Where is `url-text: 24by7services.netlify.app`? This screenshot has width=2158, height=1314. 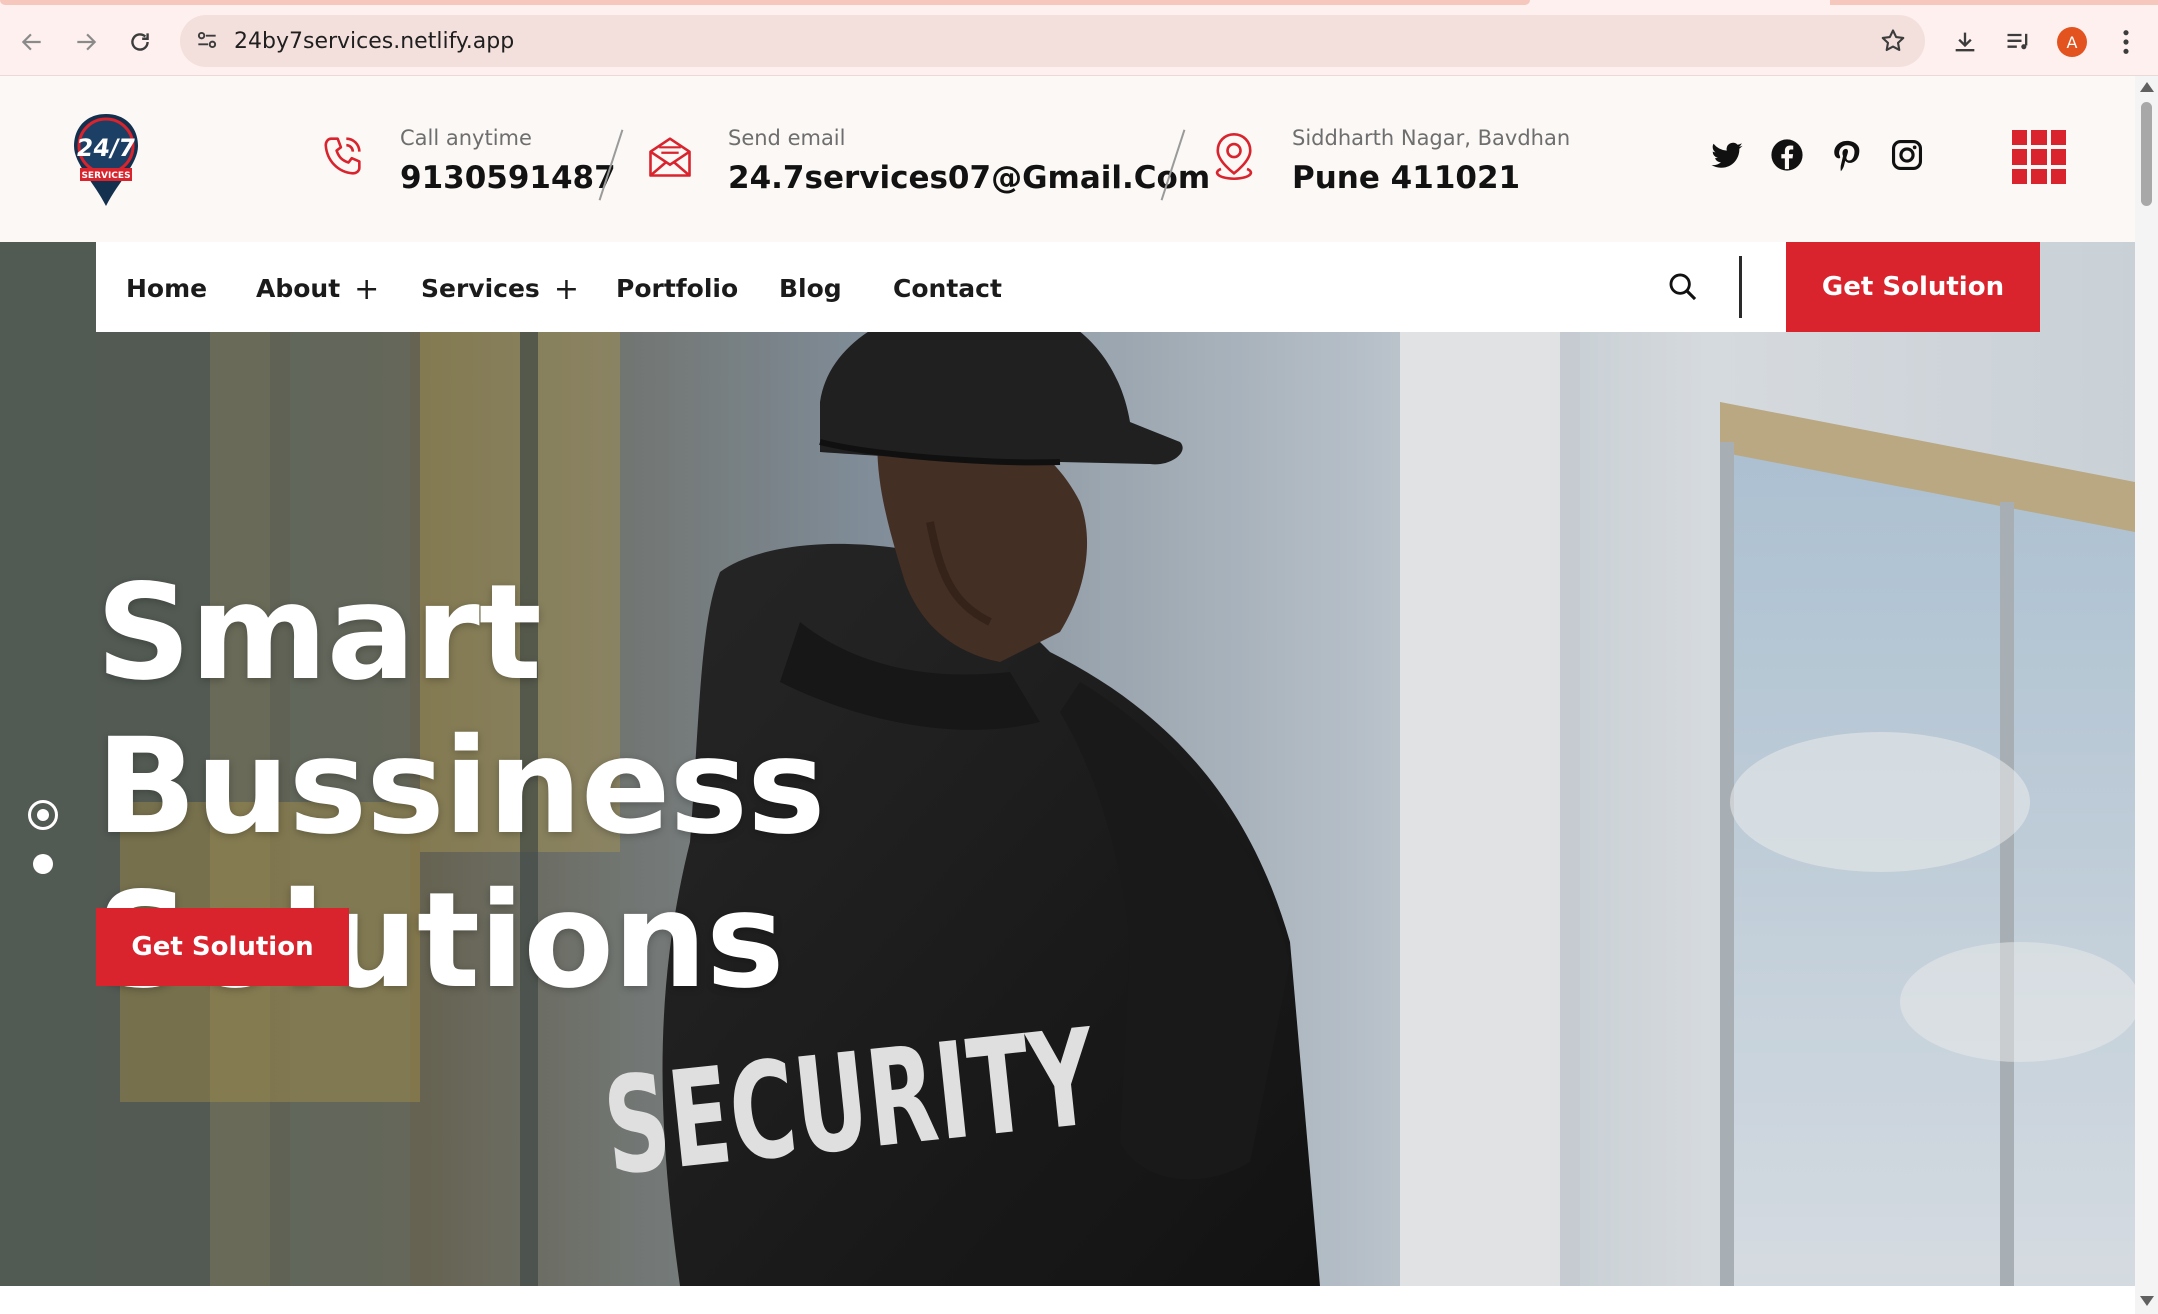
url-text: 24by7services.netlify.app is located at coordinates (374, 41).